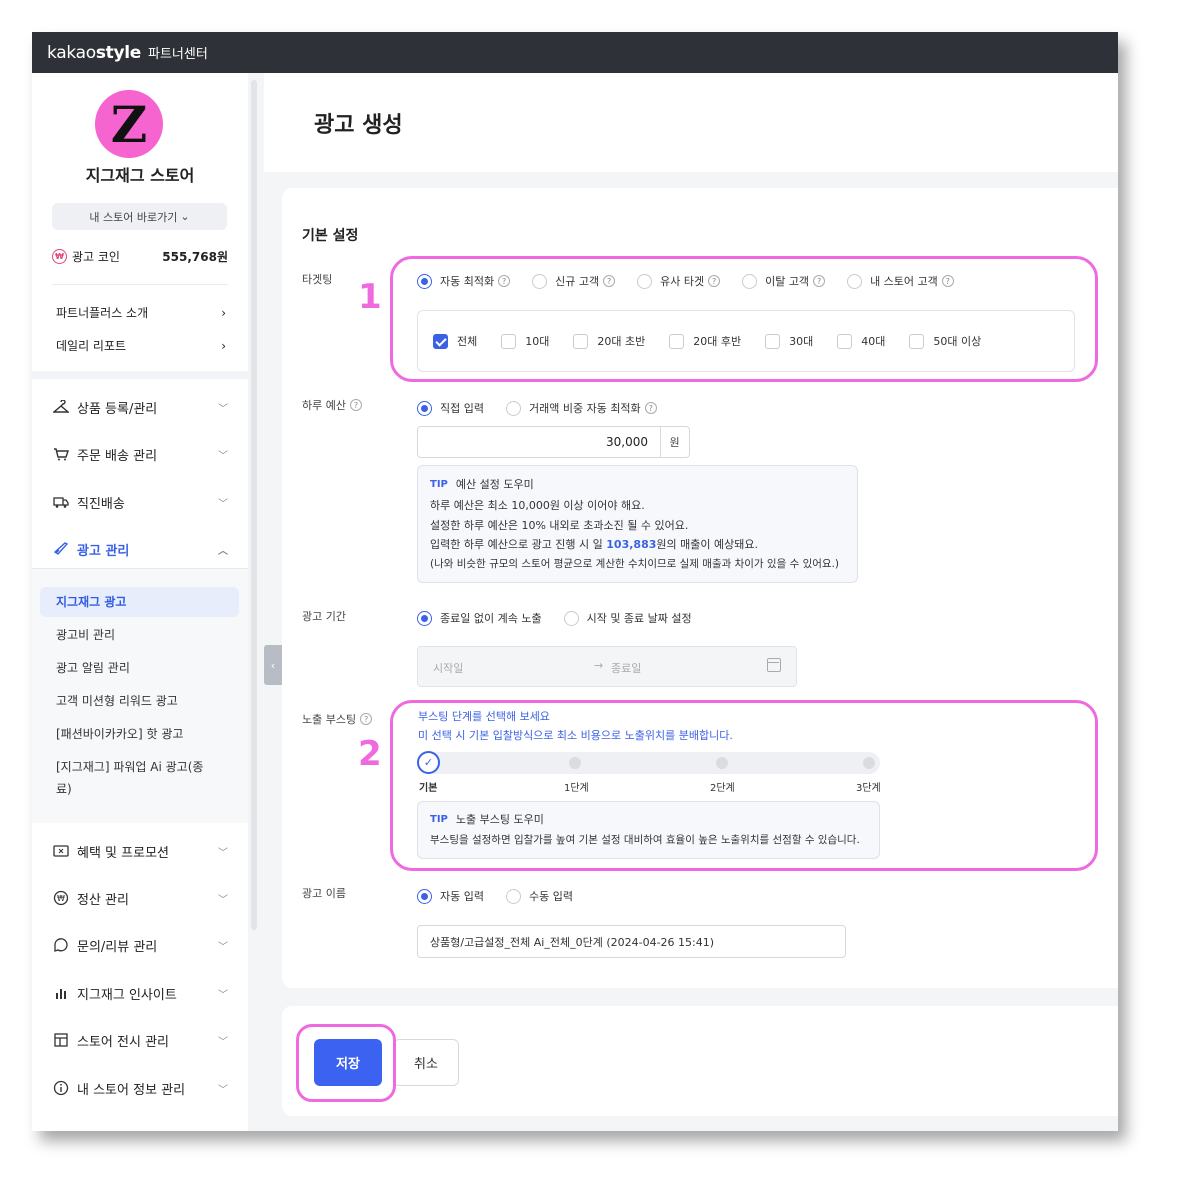  What do you see at coordinates (518, 544) in the screenshot?
I see `tip-text: 입력한 하루 예산으로 광고 진행 시 일` at bounding box center [518, 544].